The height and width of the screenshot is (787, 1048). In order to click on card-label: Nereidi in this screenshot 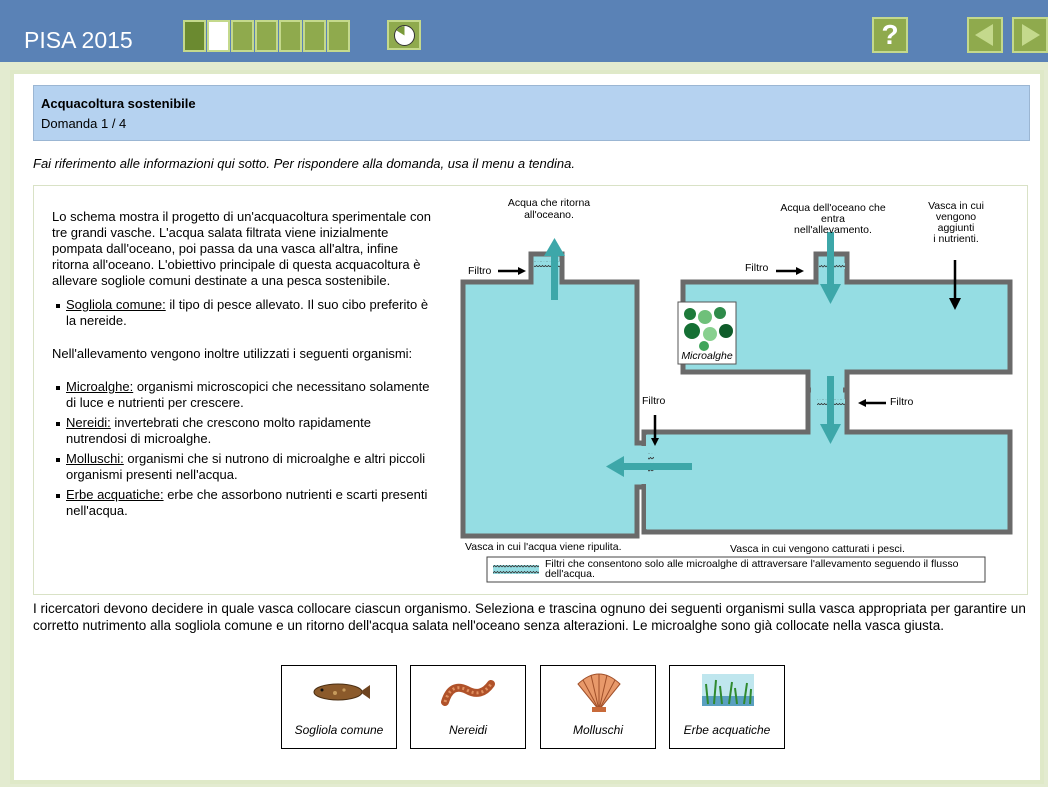, I will do `click(467, 730)`.